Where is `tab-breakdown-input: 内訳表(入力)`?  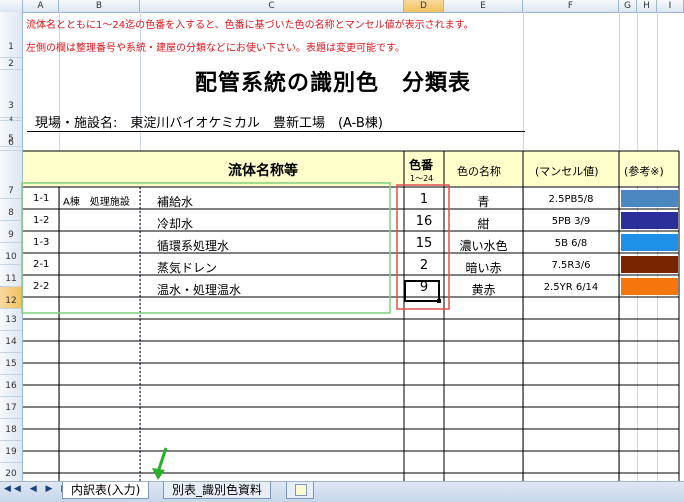
tab-breakdown-input: 内訳表(入力) is located at coordinates (106, 490).